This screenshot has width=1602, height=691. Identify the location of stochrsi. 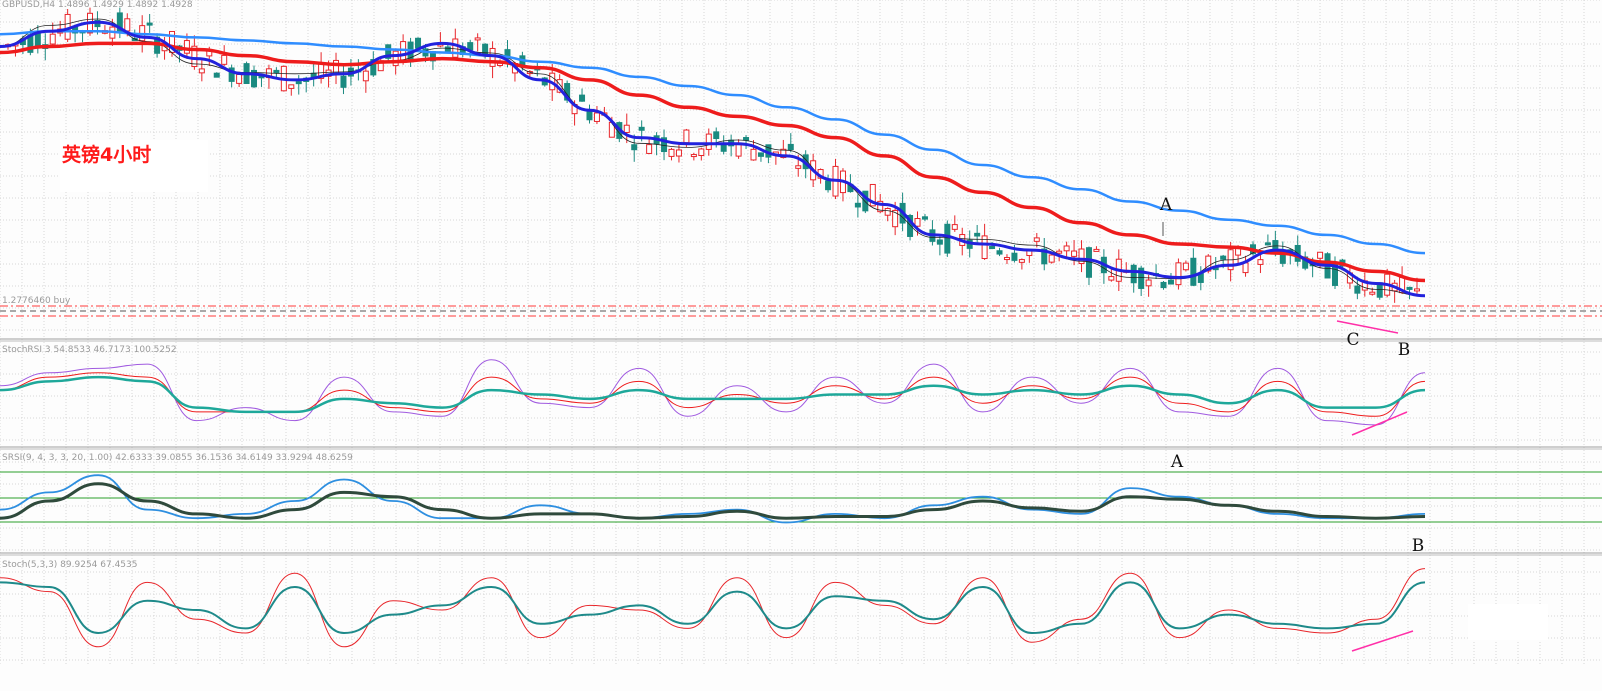
(713, 392).